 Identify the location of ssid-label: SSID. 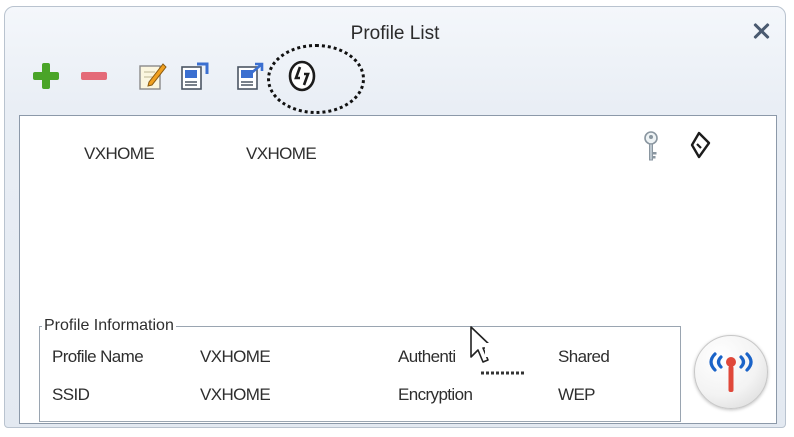
(71, 394).